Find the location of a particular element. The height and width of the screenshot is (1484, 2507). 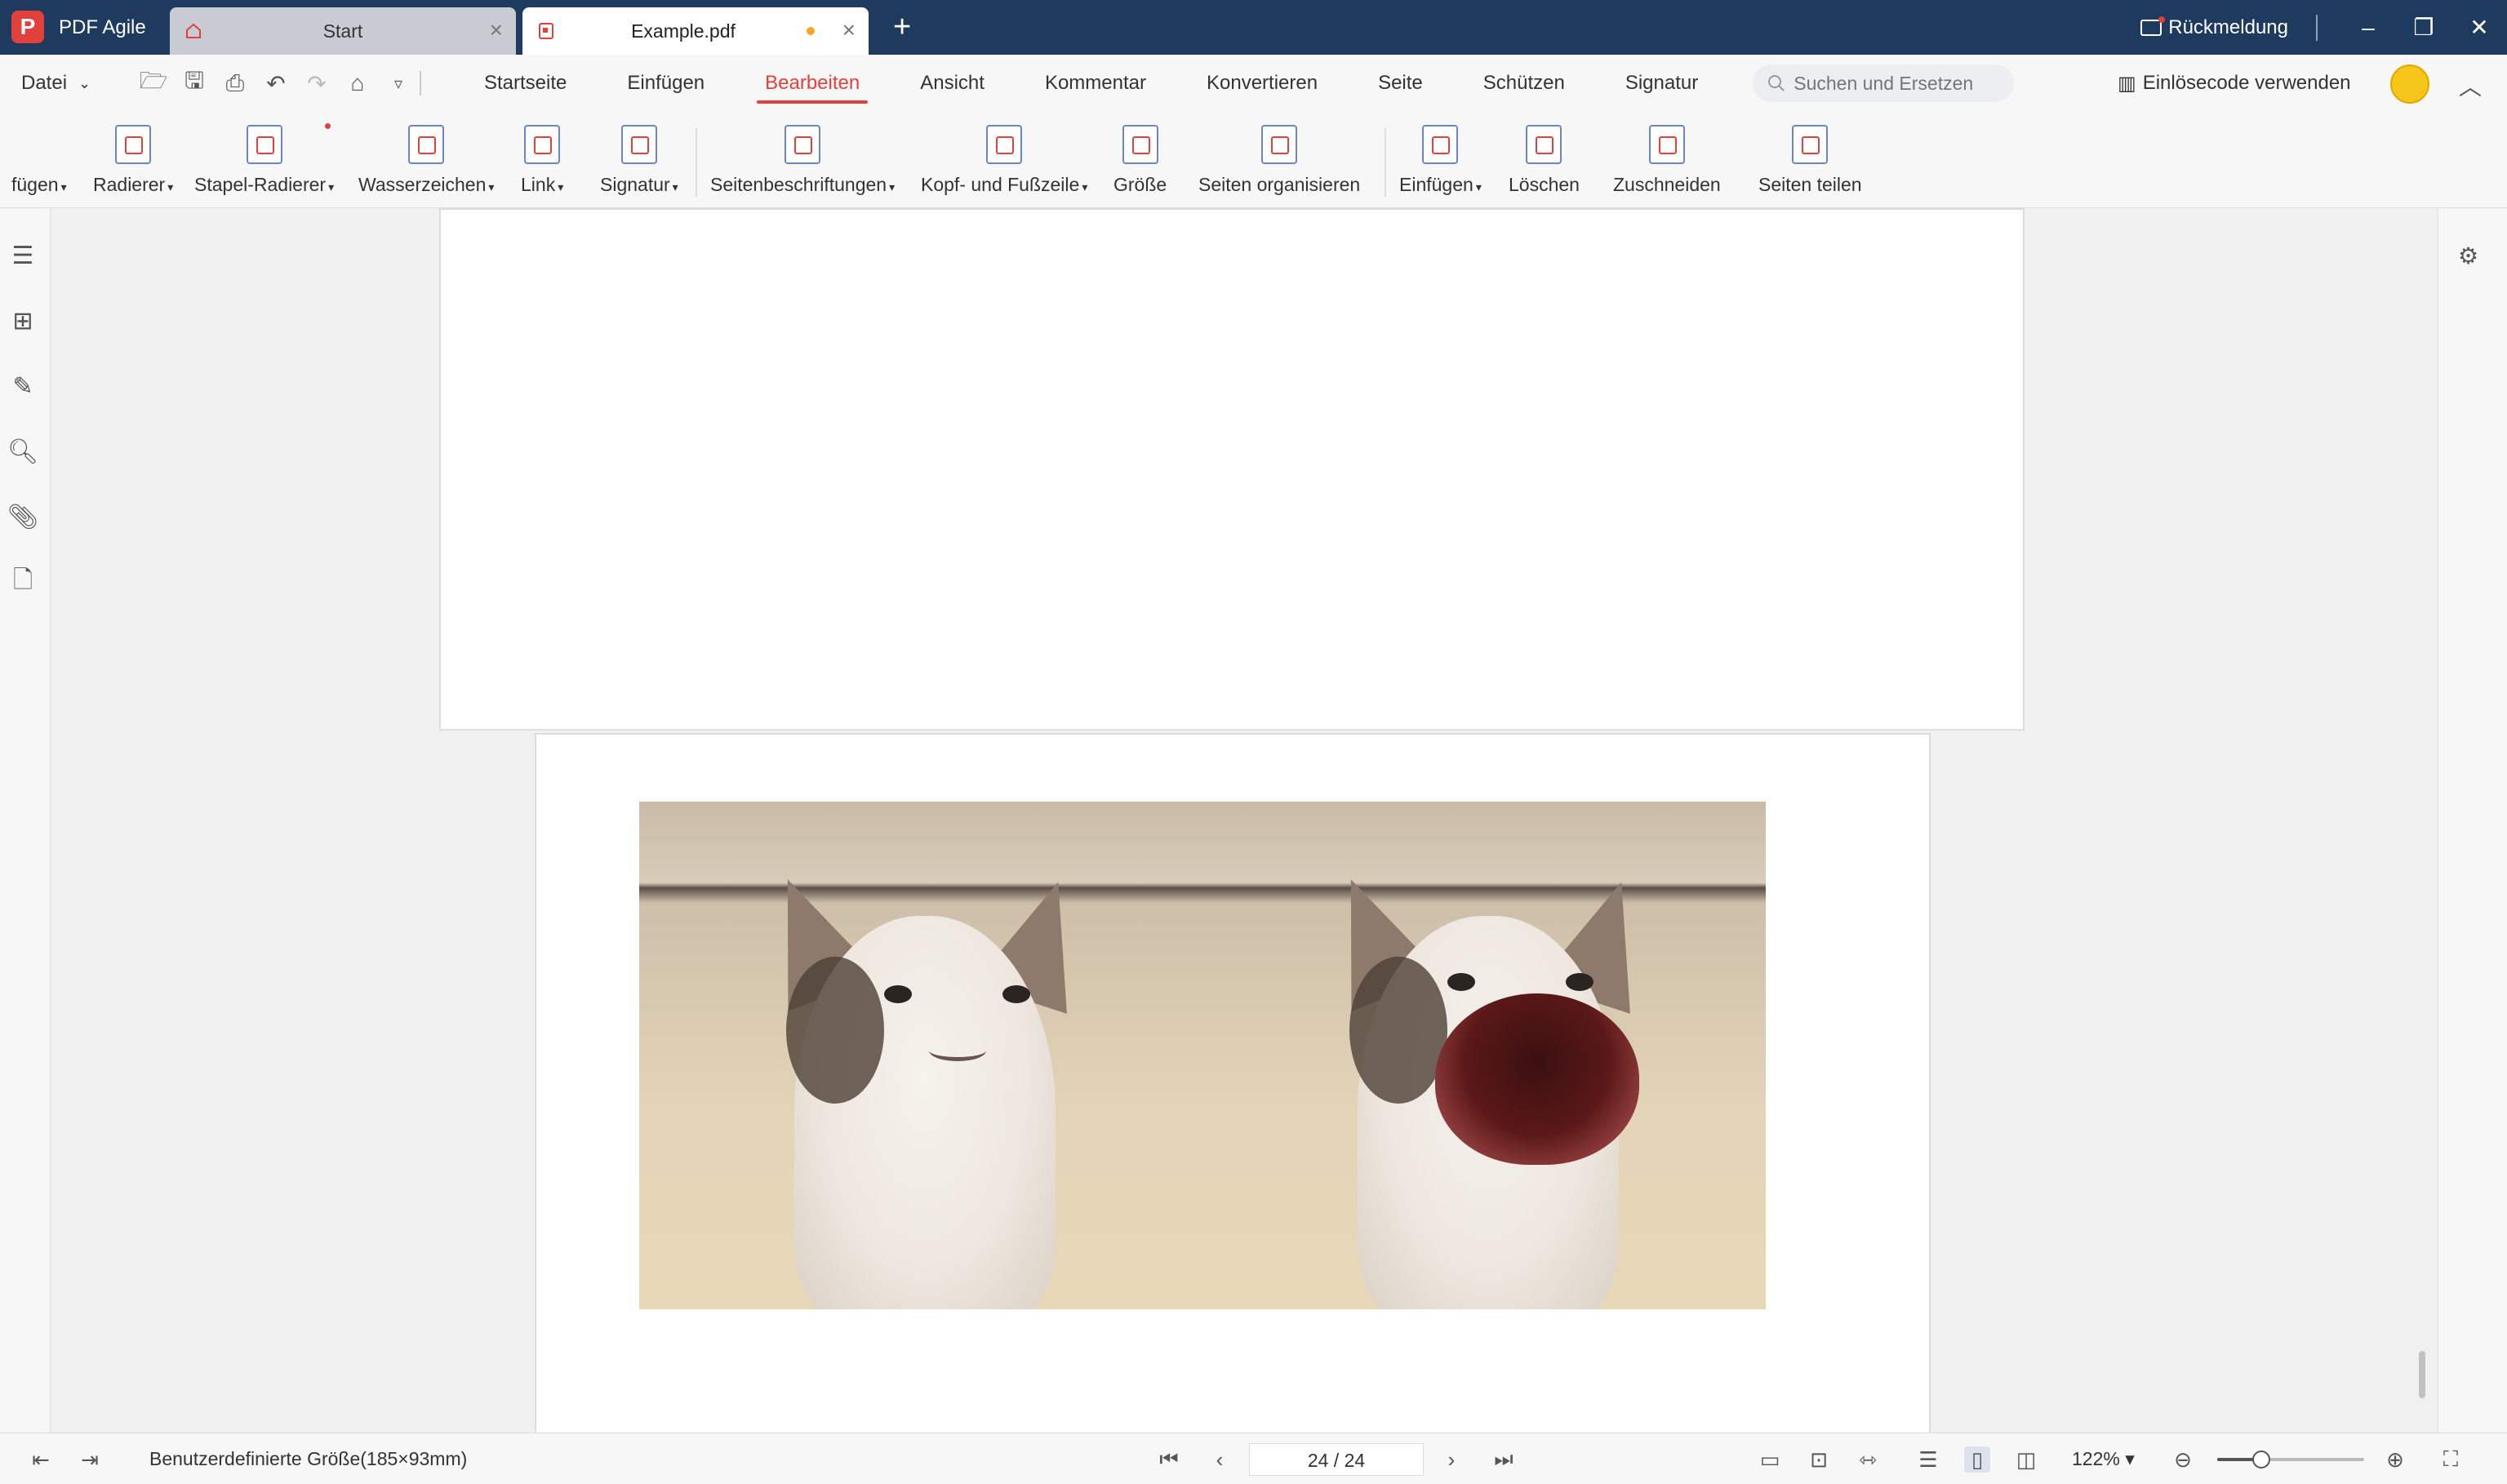

divider is located at coordinates (2317, 27).